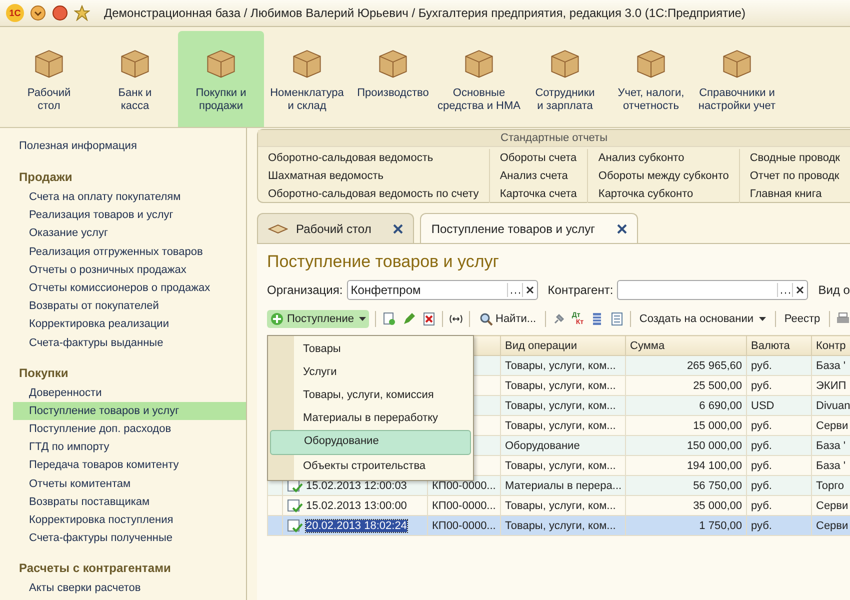 The image size is (850, 600). What do you see at coordinates (126, 588) in the screenshot?
I see `sidebar-item: Акты сверки расчетов` at bounding box center [126, 588].